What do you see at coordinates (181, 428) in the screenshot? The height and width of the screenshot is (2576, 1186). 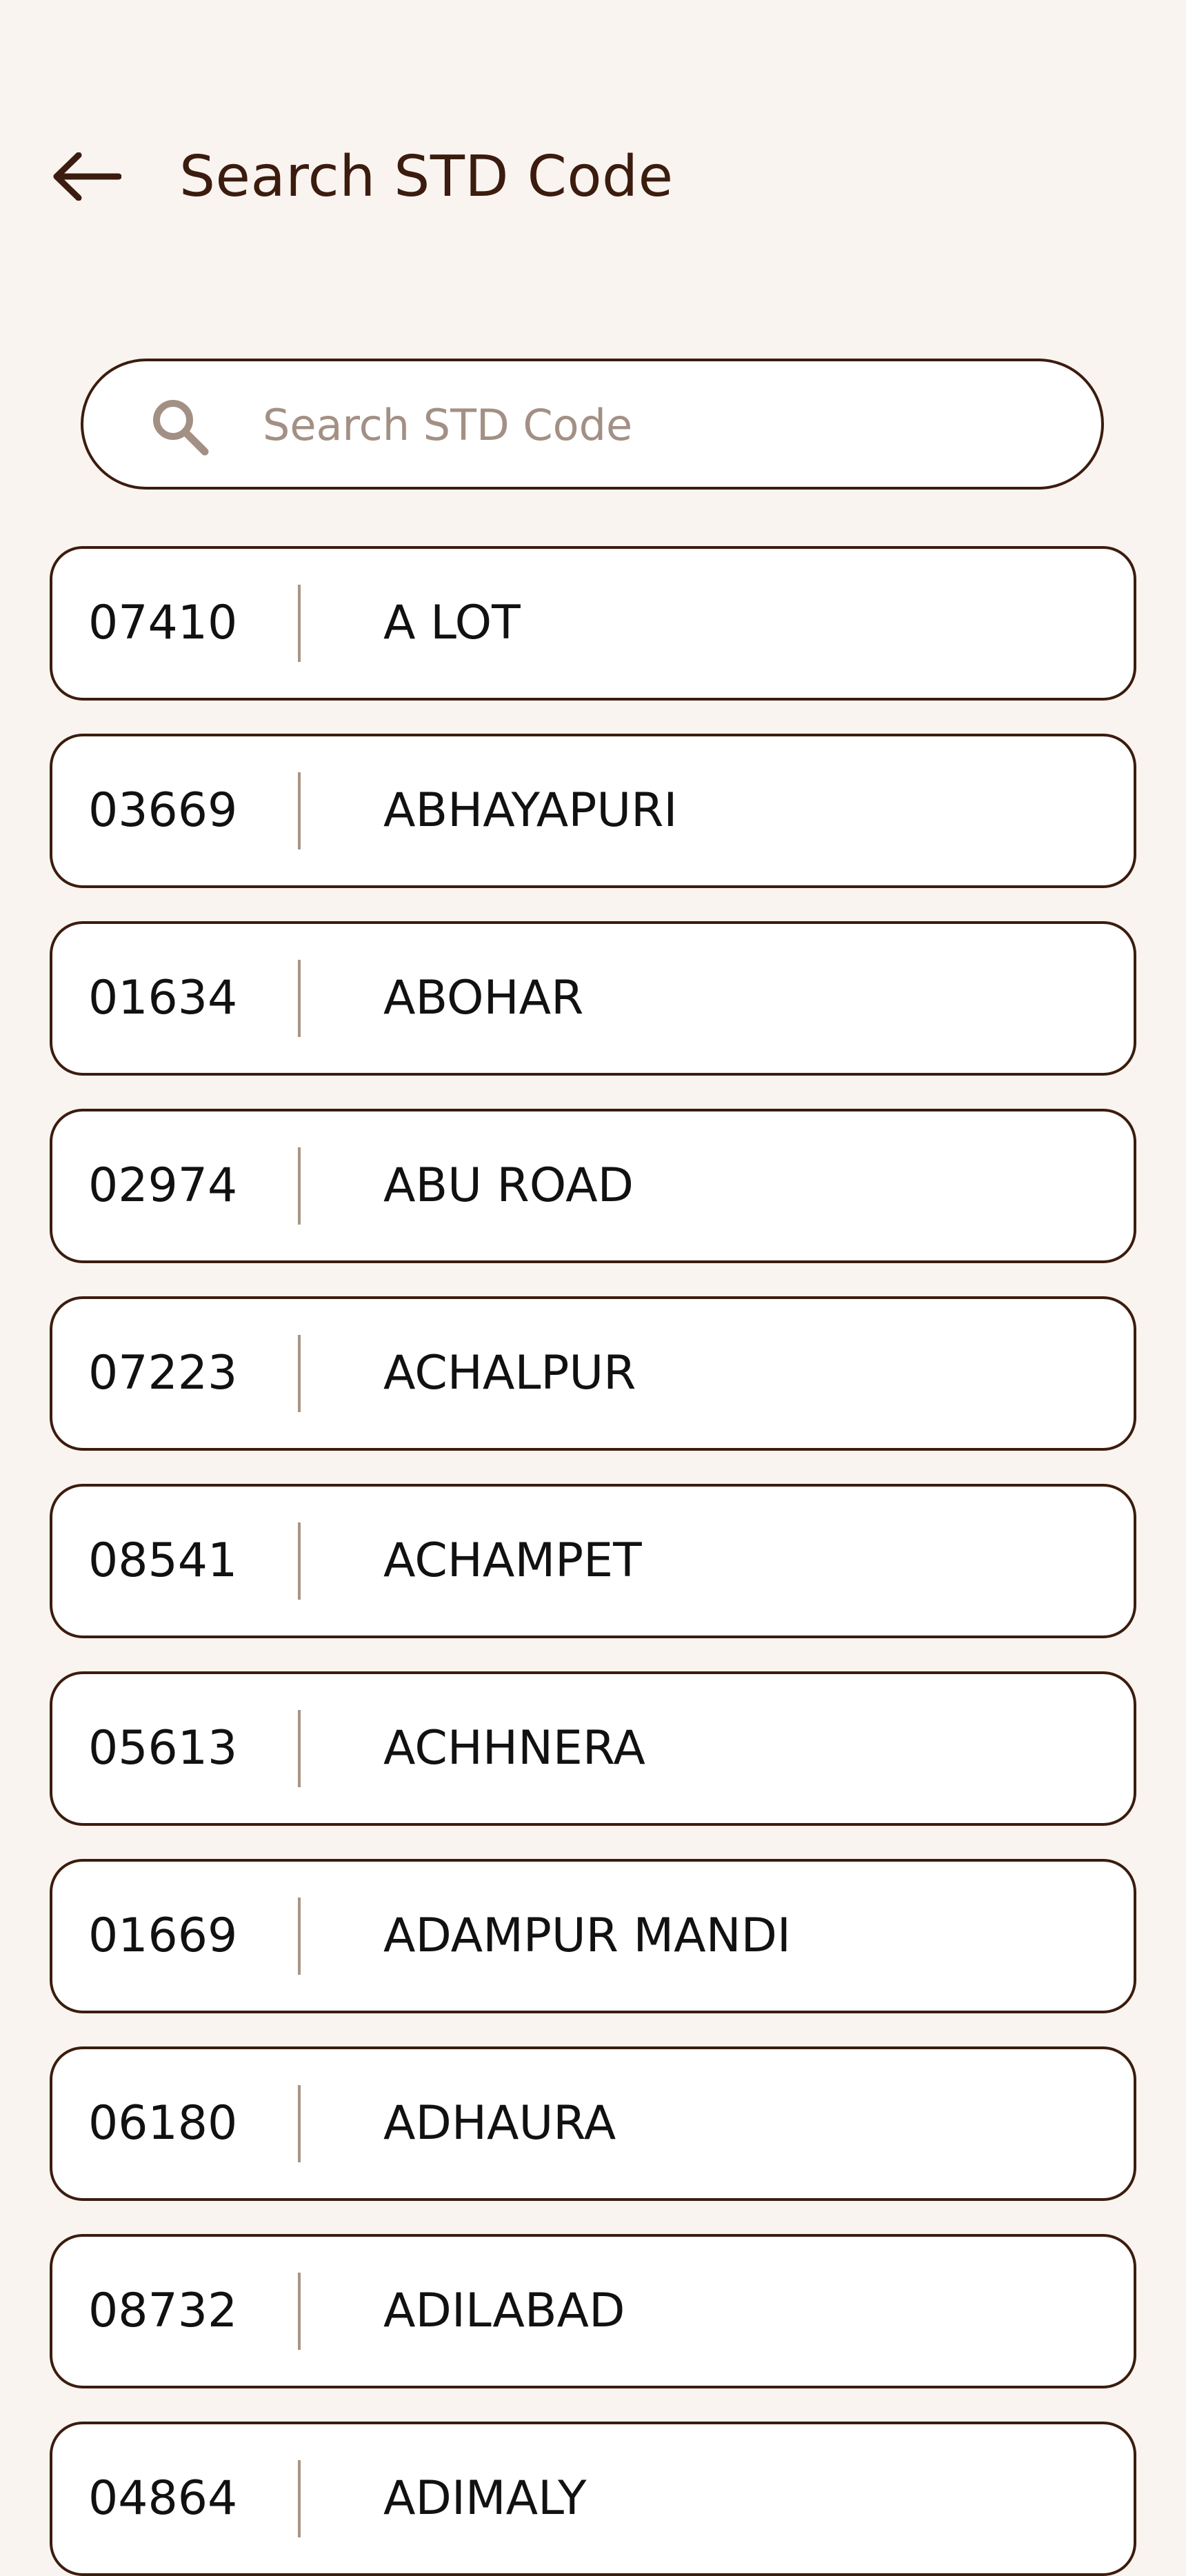 I see `search-icon` at bounding box center [181, 428].